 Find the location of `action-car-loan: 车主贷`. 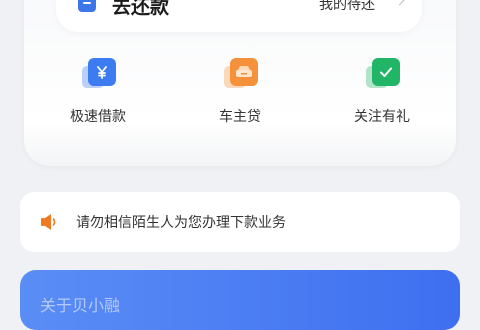

action-car-loan: 车主贷 is located at coordinates (240, 94).